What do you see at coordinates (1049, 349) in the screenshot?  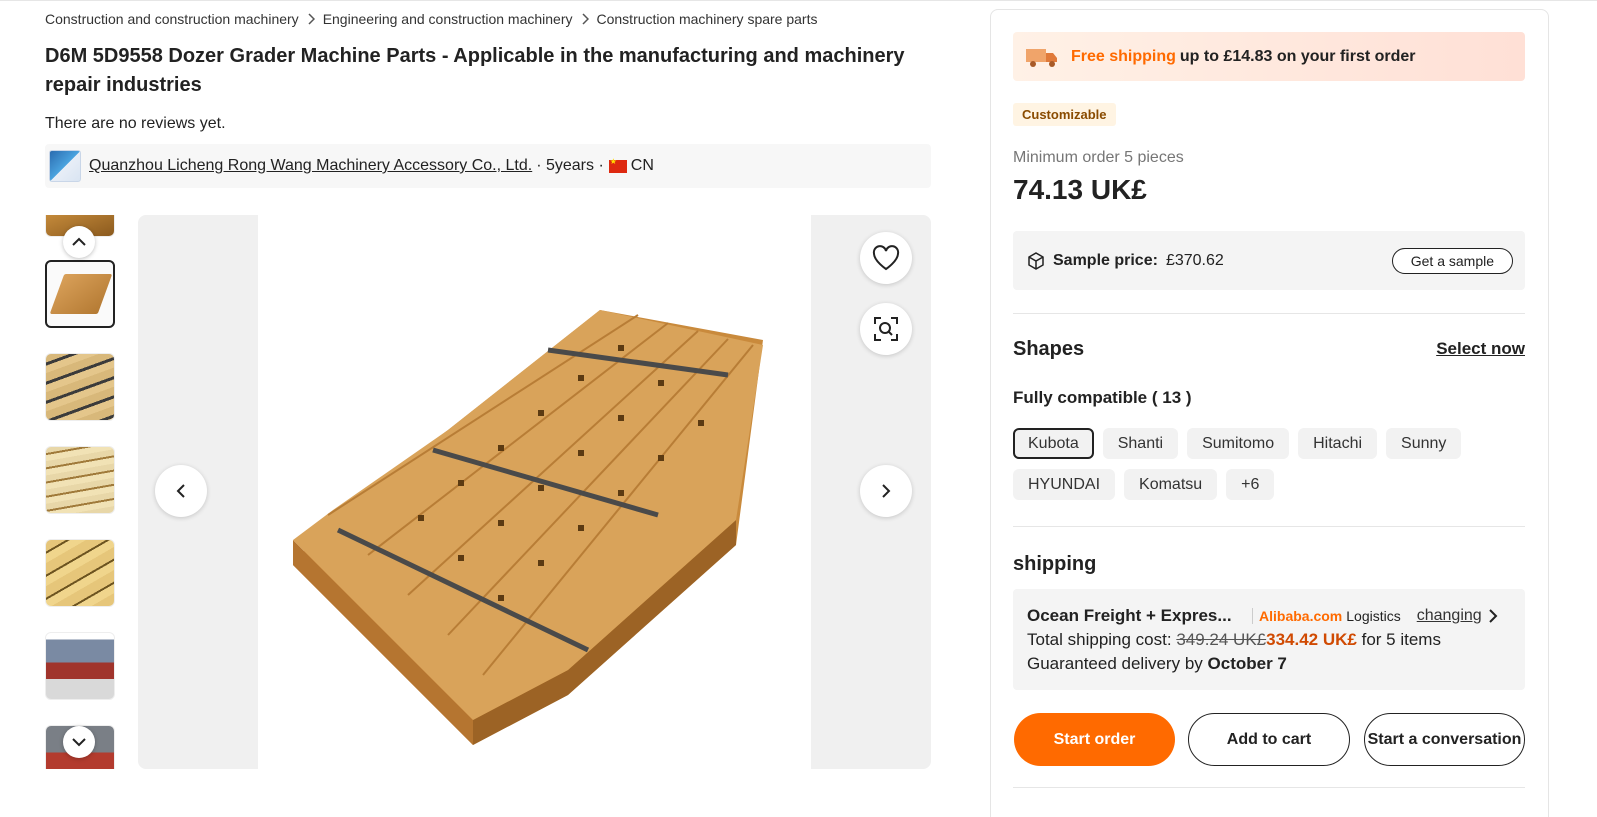 I see `shapes-heading: Shapes` at bounding box center [1049, 349].